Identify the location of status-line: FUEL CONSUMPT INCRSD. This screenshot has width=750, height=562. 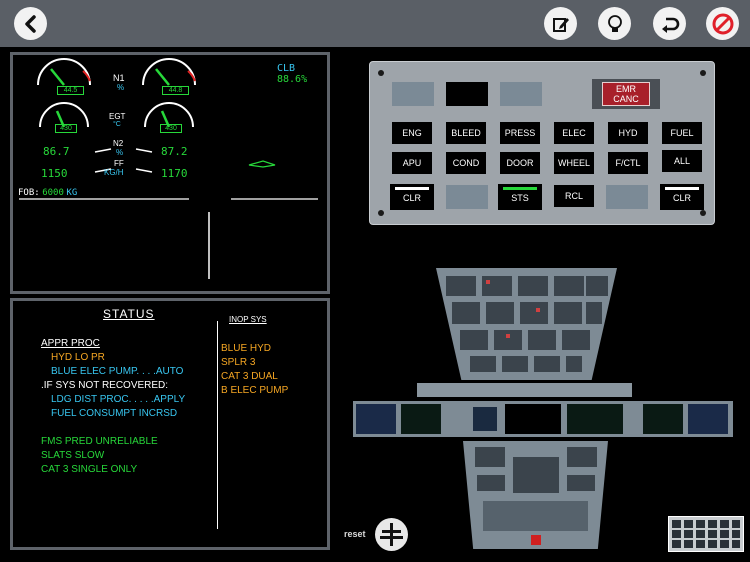
(114, 413).